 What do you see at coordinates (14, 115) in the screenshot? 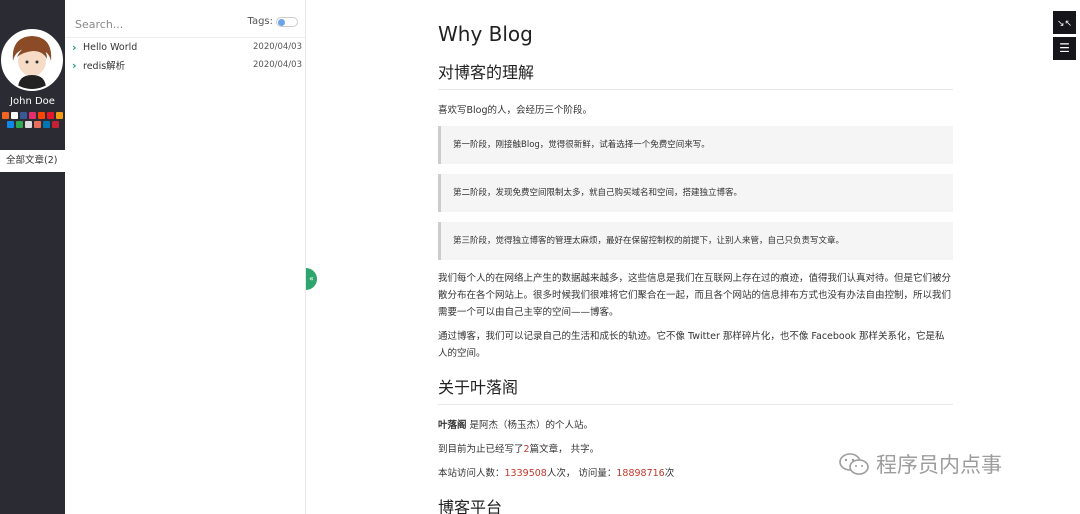
I see `github-icon` at bounding box center [14, 115].